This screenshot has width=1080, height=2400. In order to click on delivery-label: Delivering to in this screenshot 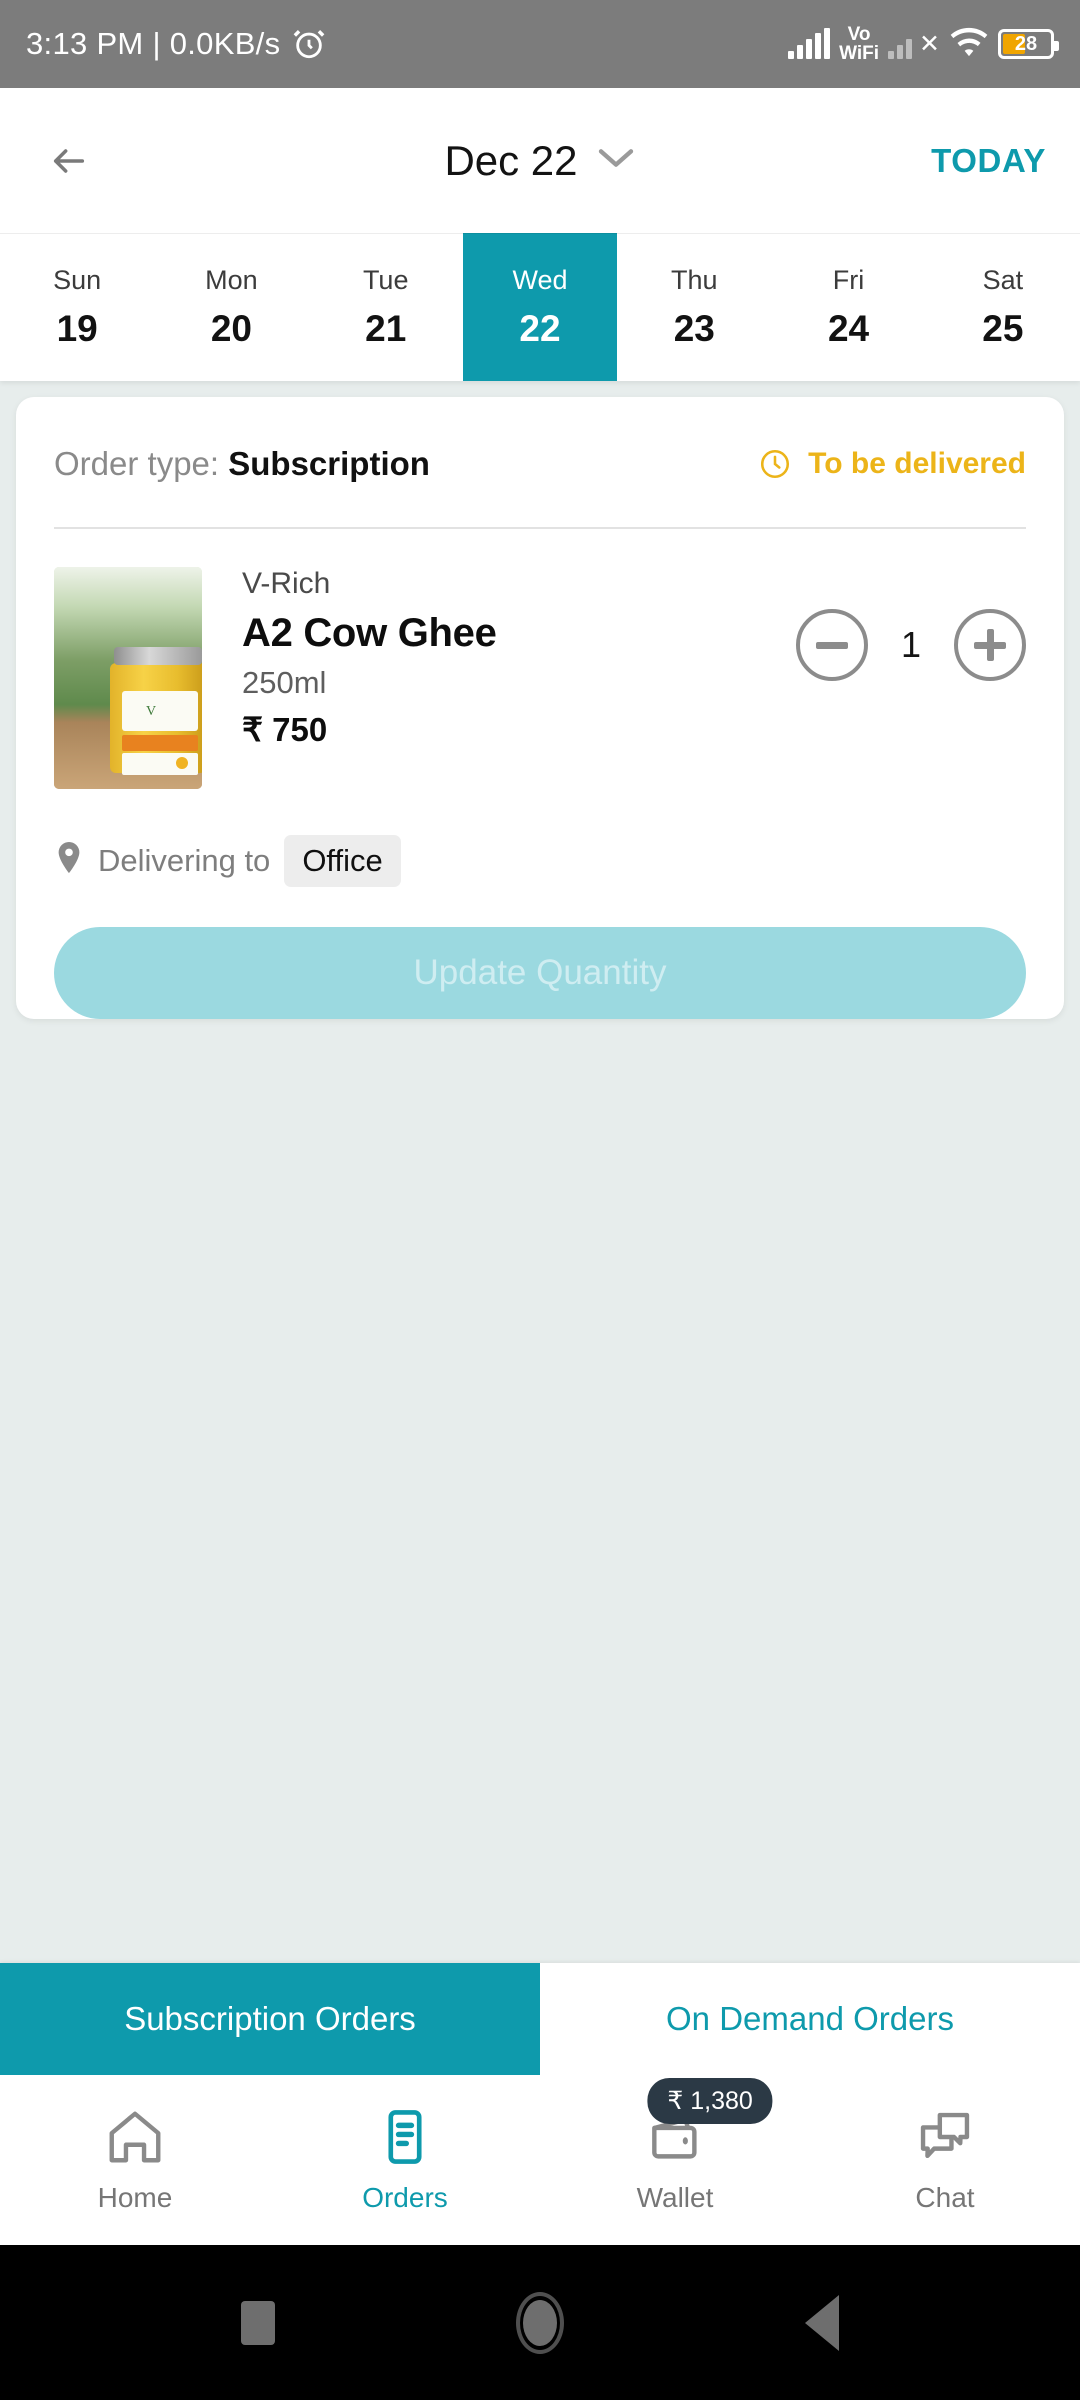, I will do `click(184, 860)`.